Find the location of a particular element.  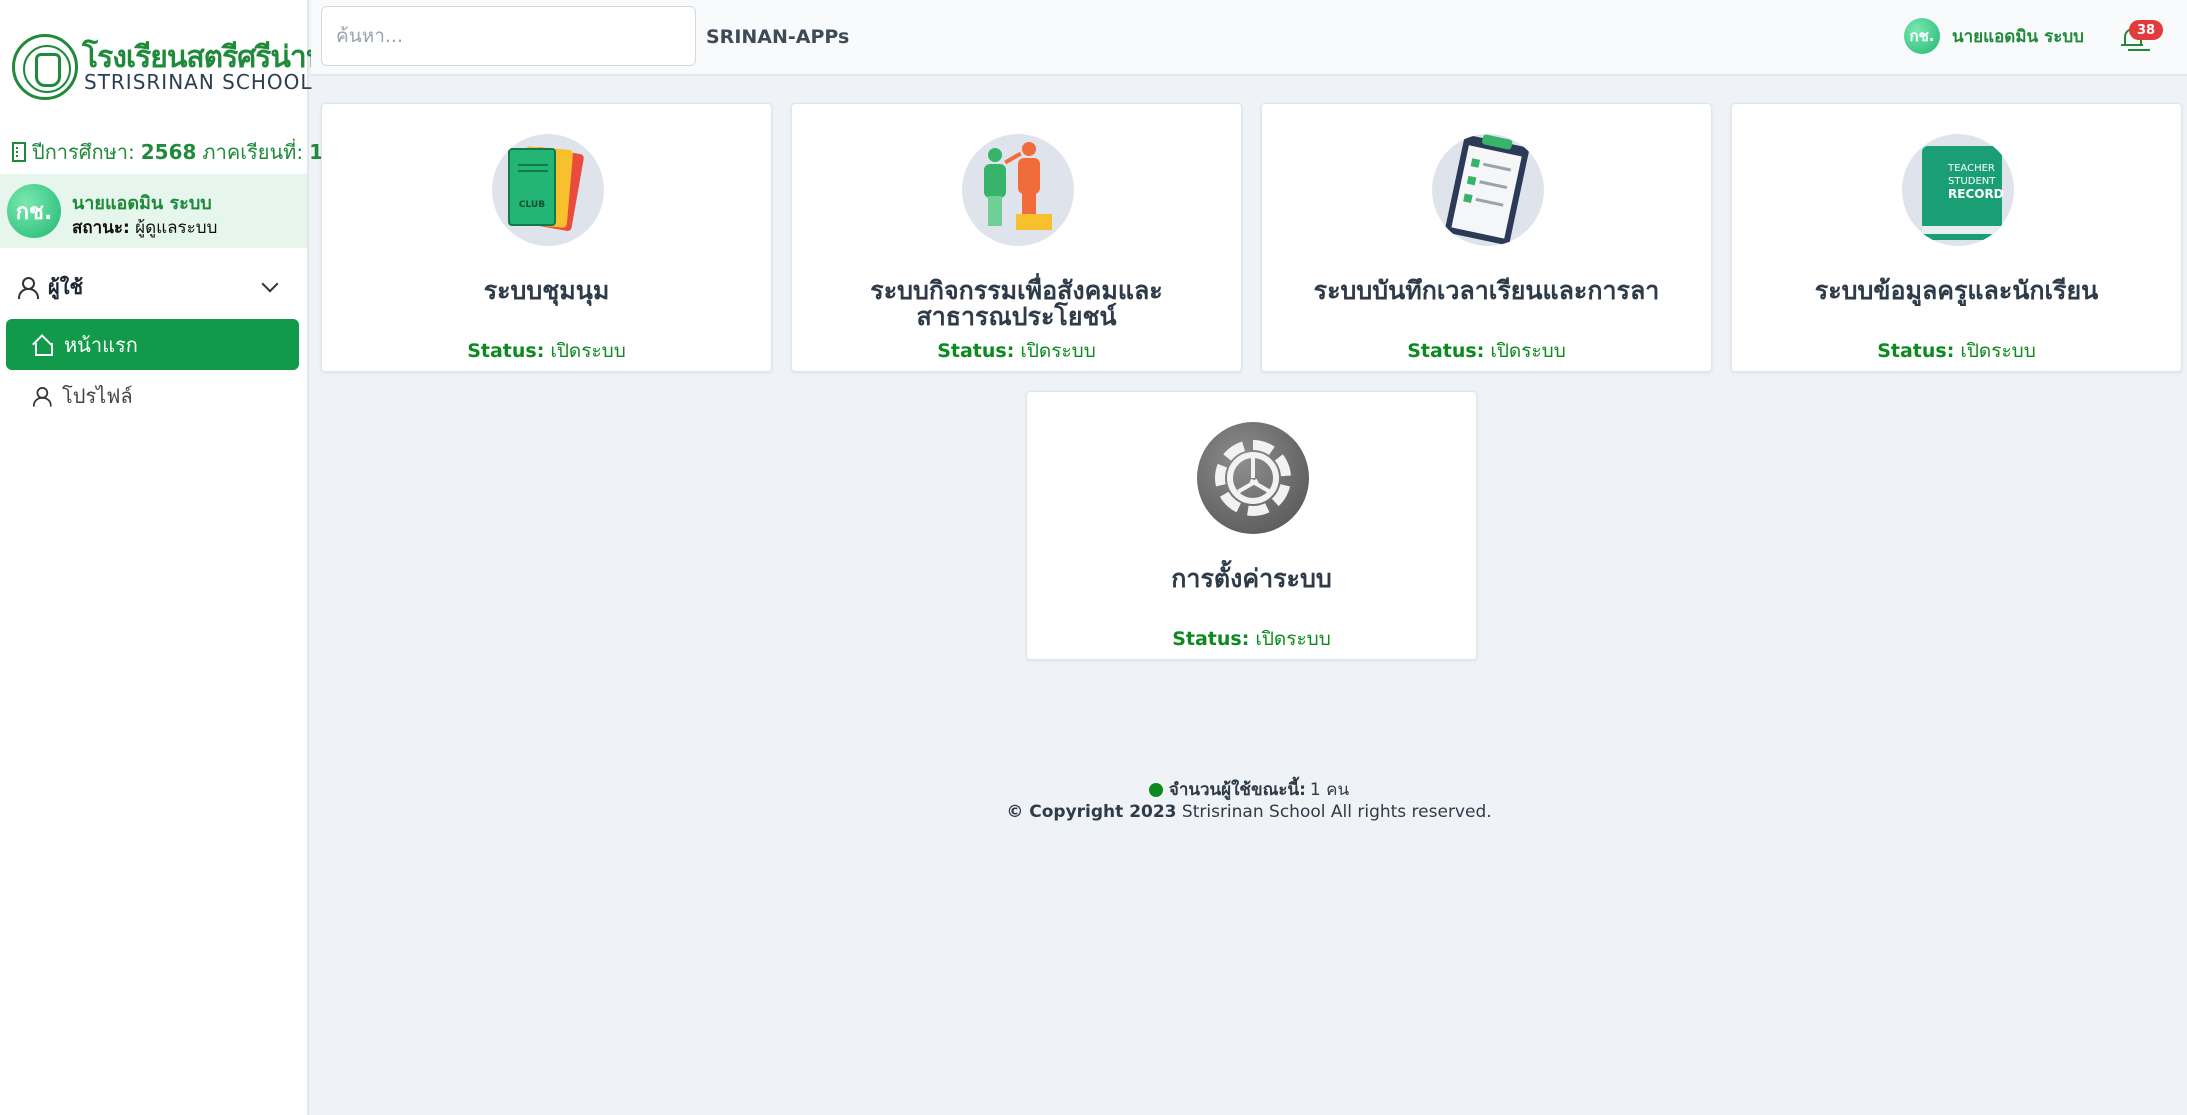

sidebar-item-home: หน้าแรก is located at coordinates (152, 344).